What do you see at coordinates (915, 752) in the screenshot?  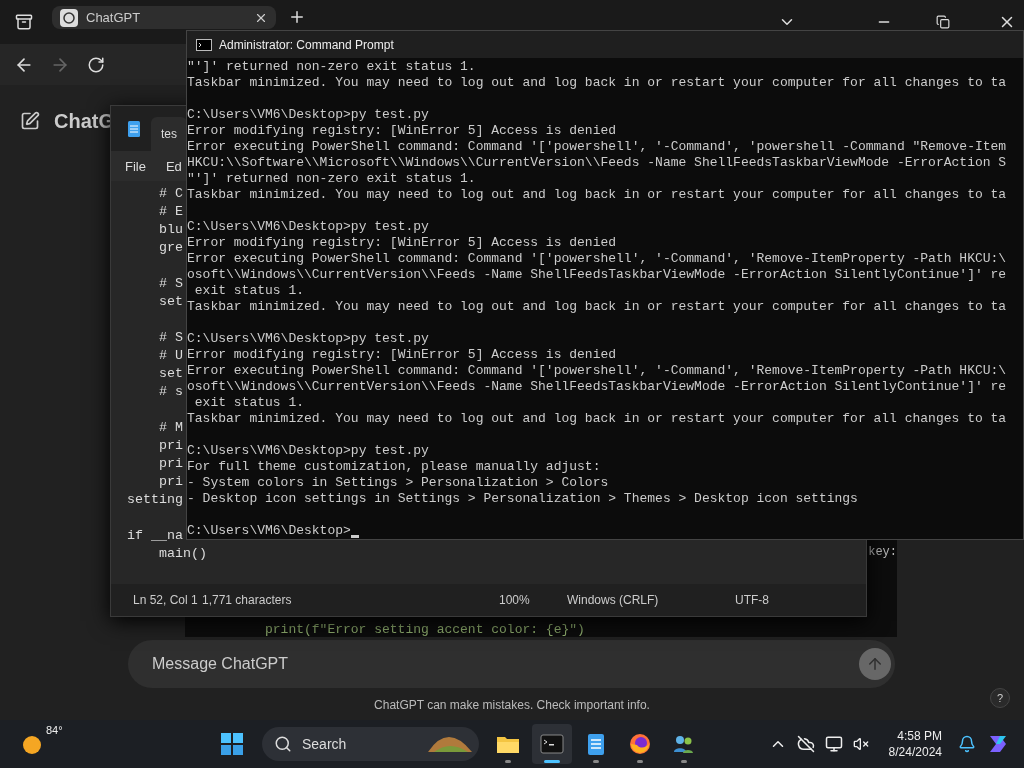 I see `clock-date: 8/24/2024` at bounding box center [915, 752].